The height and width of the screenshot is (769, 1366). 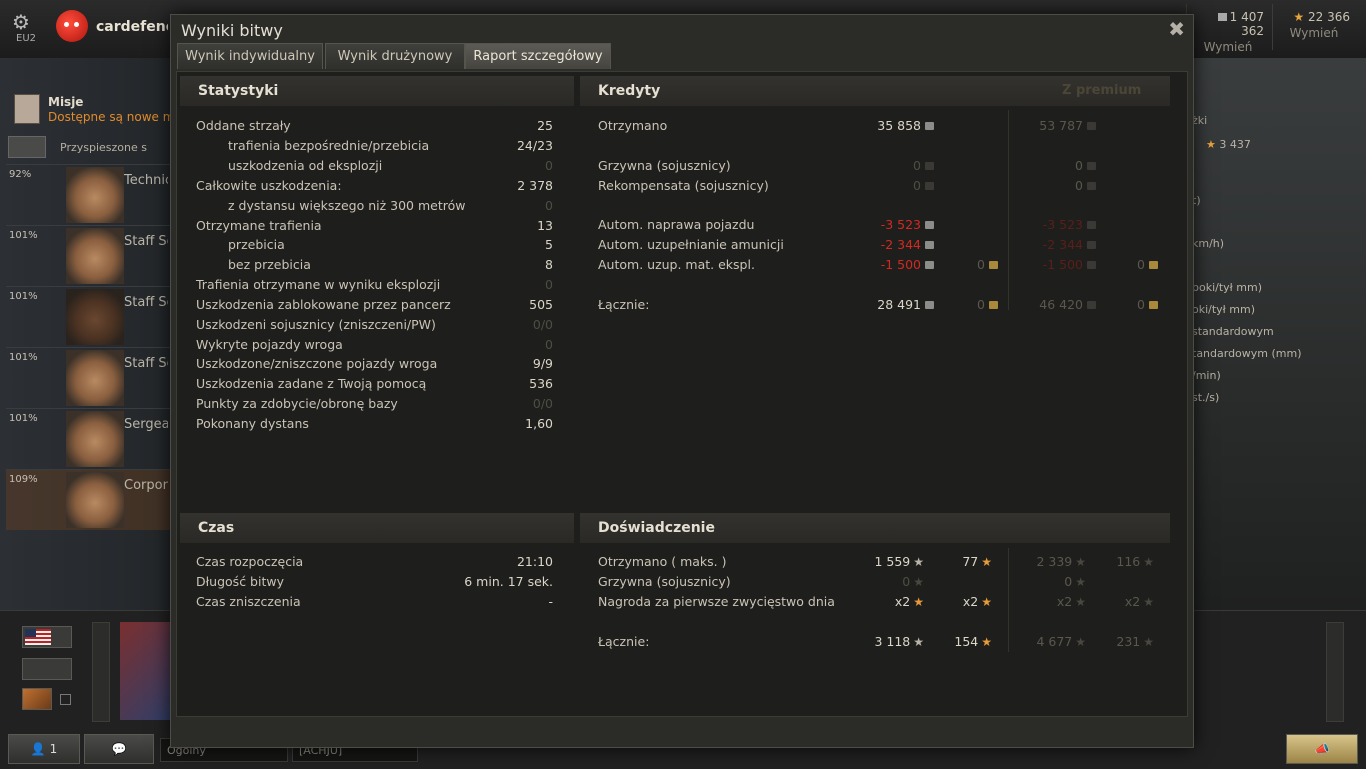 I want to click on crew-portrait, so click(x=95, y=439).